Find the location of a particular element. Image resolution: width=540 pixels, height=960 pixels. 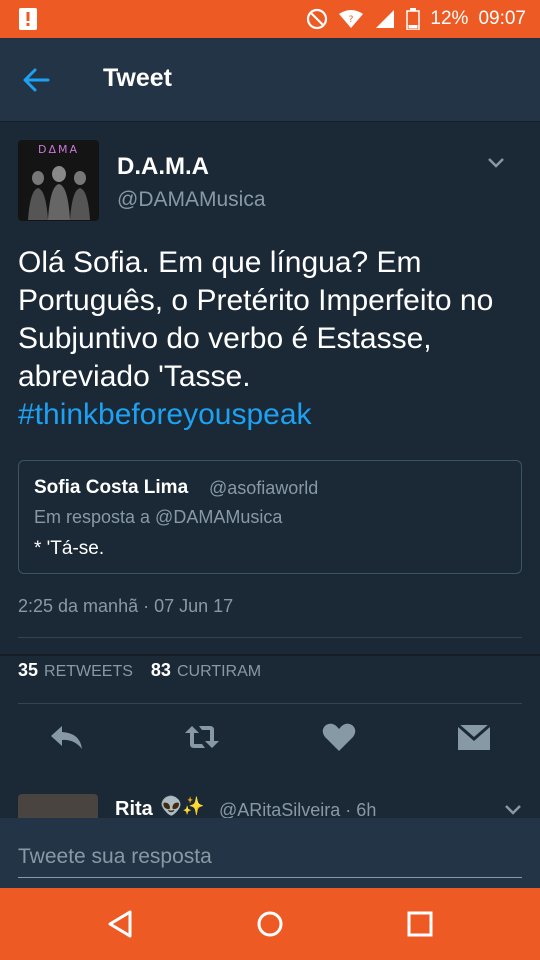

quoted-author-handle: @asofiaworld is located at coordinates (264, 488).